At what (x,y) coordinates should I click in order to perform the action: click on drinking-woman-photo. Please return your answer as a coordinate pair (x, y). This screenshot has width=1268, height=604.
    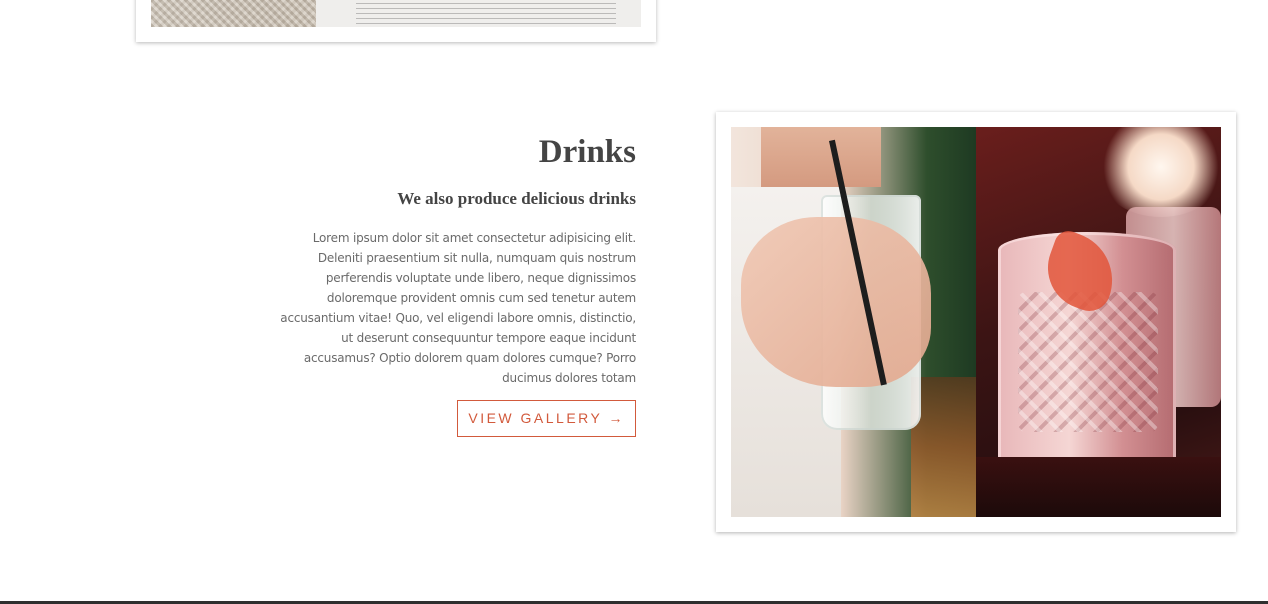
    Looking at the image, I should click on (853, 322).